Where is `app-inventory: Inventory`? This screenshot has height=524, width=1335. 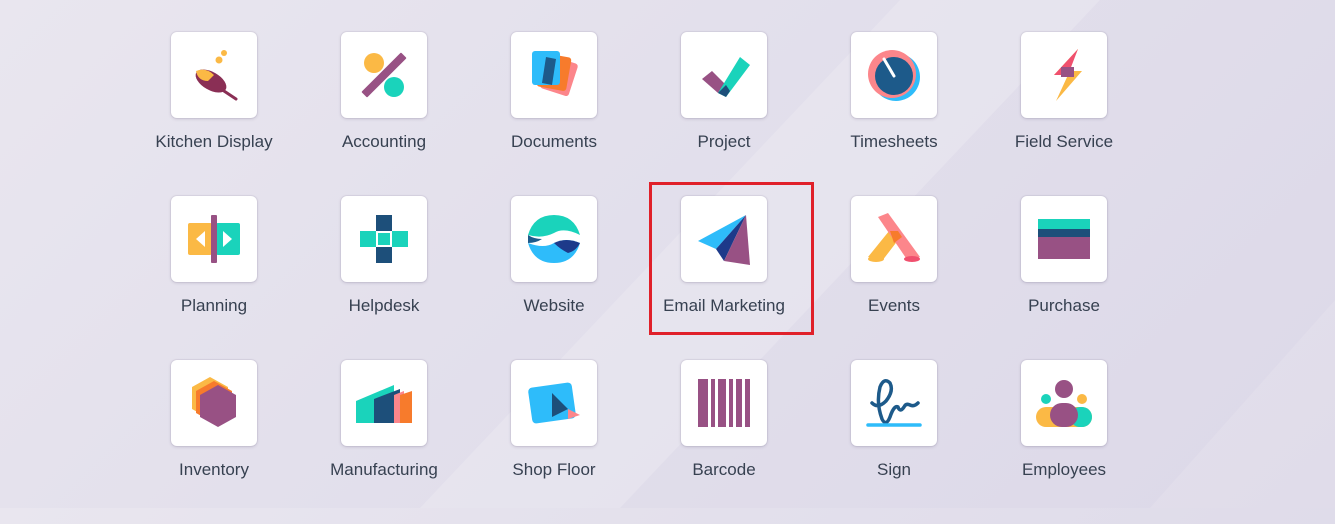
app-inventory: Inventory is located at coordinates (214, 442).